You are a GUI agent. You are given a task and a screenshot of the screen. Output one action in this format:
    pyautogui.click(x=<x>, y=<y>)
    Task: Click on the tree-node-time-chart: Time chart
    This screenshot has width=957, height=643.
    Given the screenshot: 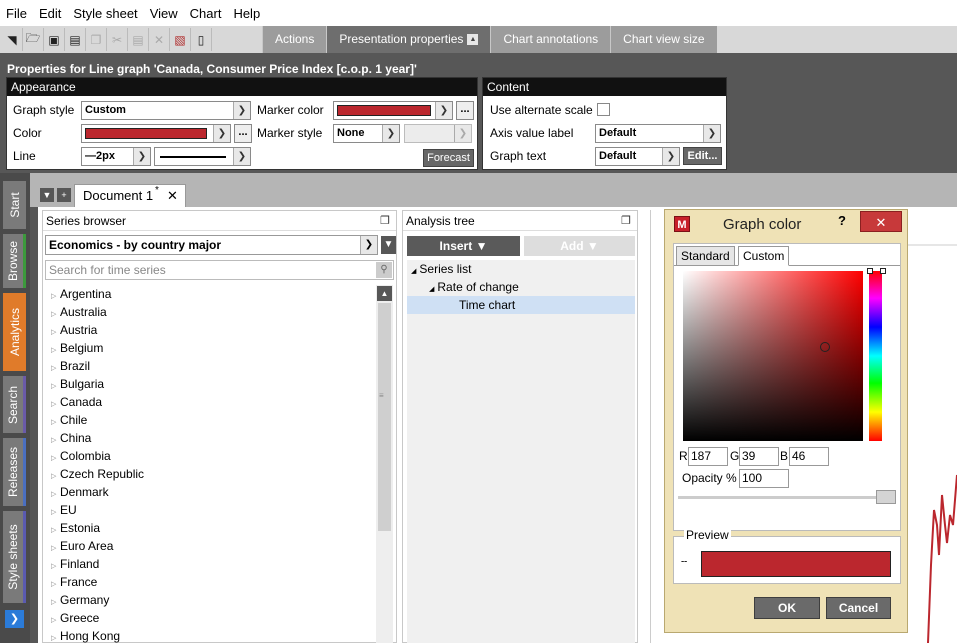 What is the action you would take?
    pyautogui.click(x=487, y=305)
    